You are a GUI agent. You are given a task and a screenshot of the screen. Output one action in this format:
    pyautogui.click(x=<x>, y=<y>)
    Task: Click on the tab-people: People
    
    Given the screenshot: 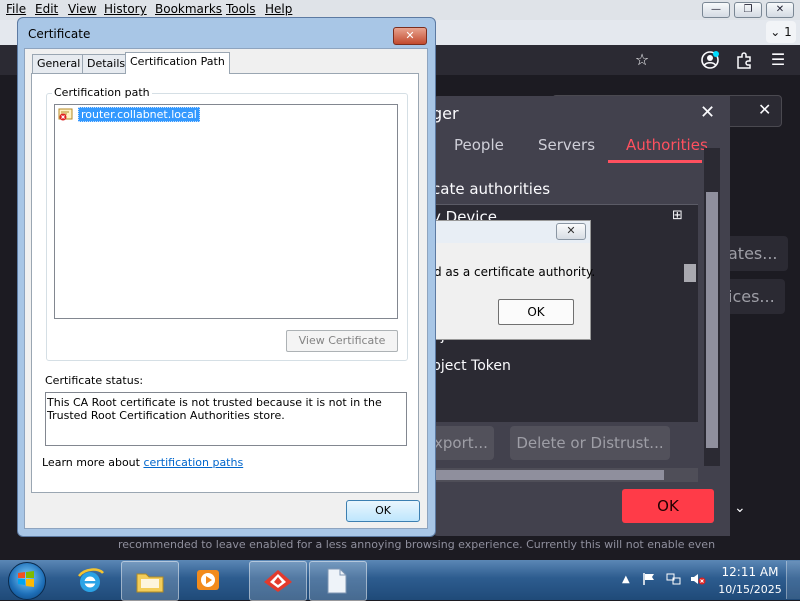 What is the action you would take?
    pyautogui.click(x=479, y=145)
    